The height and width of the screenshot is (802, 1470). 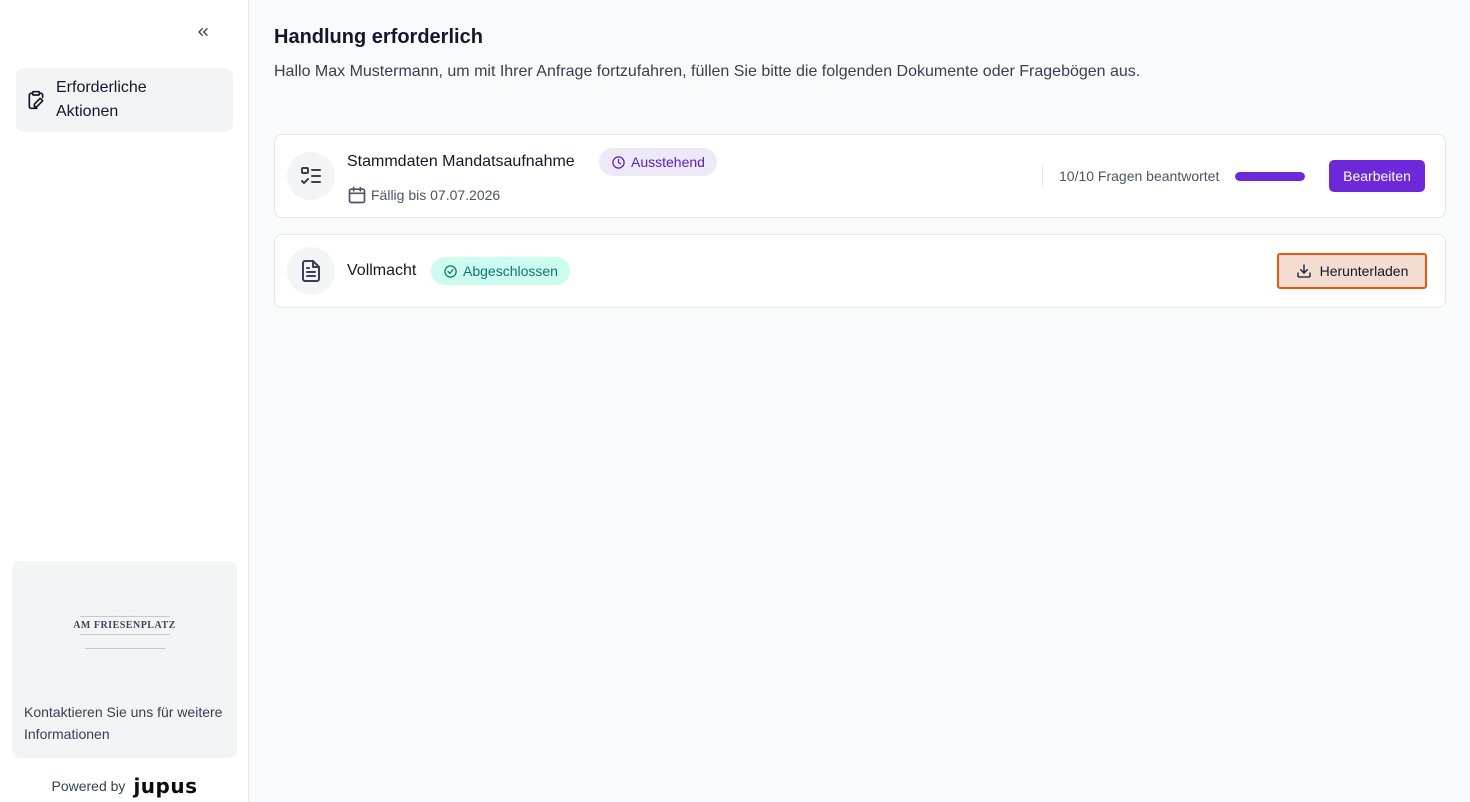 I want to click on powered-by: Powered by jupus, so click(x=124, y=786).